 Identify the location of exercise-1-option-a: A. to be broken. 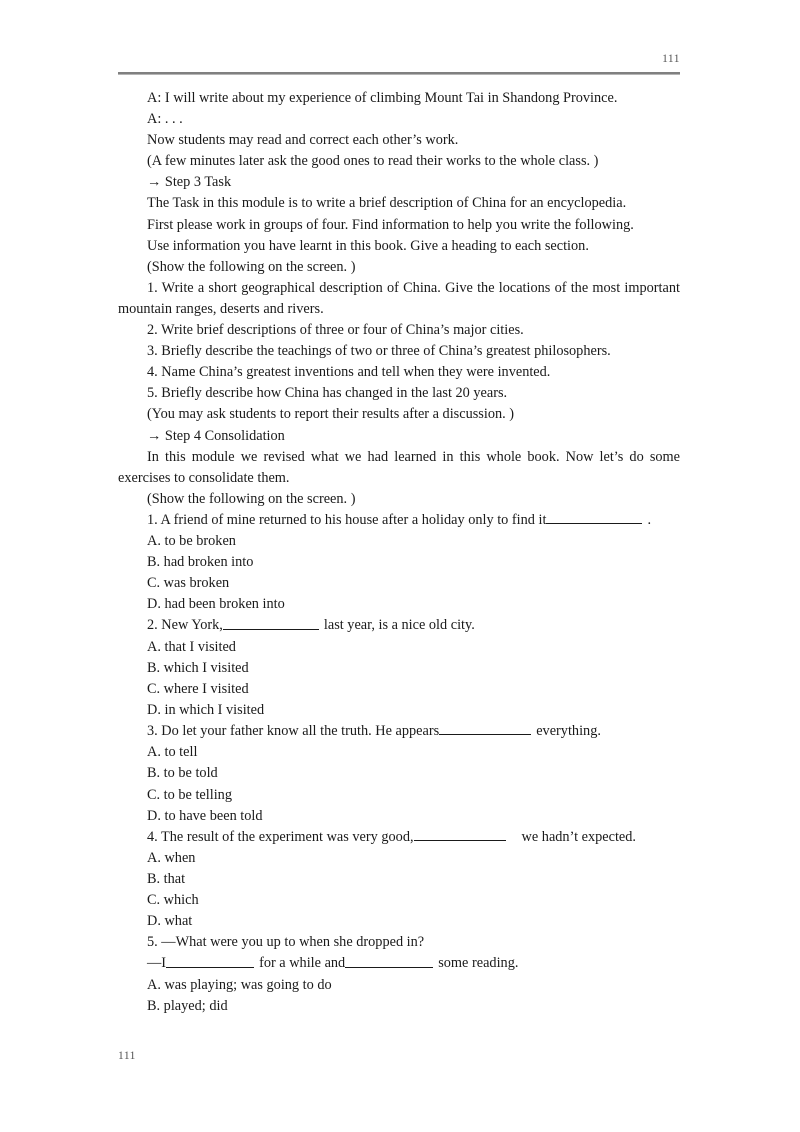
(399, 541).